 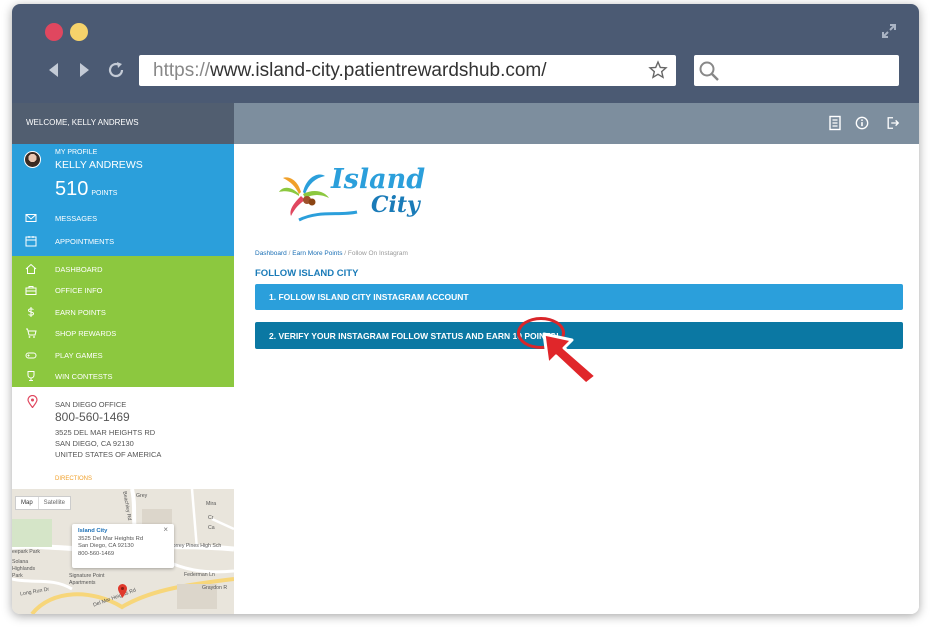 What do you see at coordinates (91, 404) in the screenshot?
I see `office-name: SAN DIEGO OFFICE` at bounding box center [91, 404].